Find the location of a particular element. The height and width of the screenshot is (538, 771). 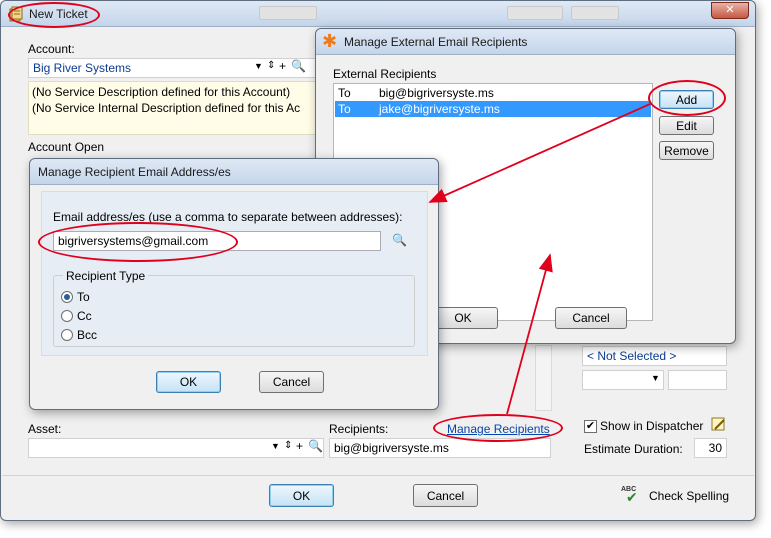

recipient-email: jake@bigriversyste.ms is located at coordinates (439, 109).